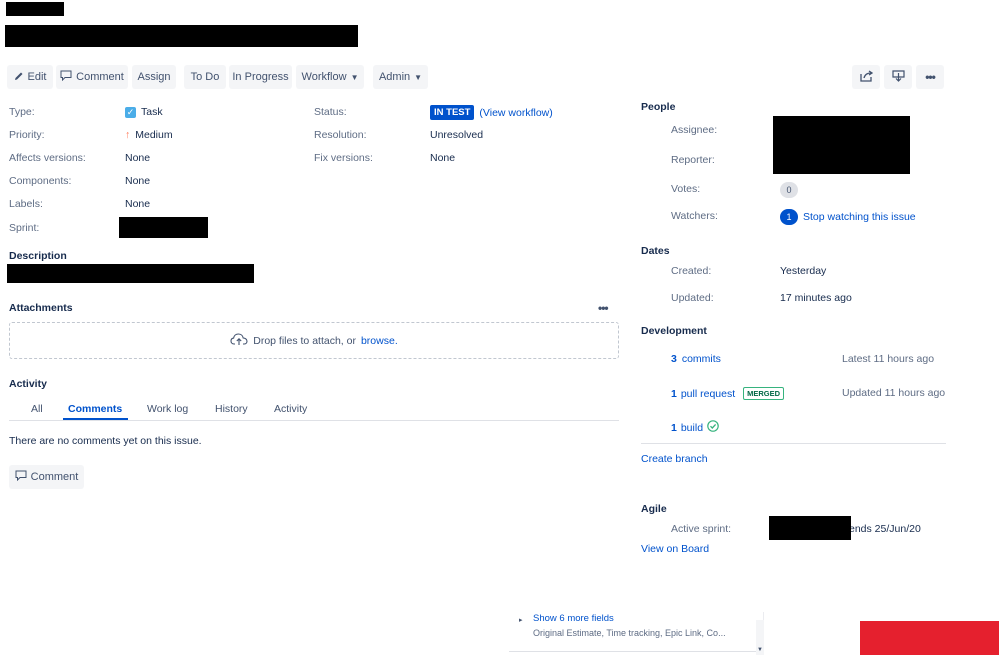 Image resolution: width=999 pixels, height=655 pixels. Describe the element at coordinates (803, 271) in the screenshot. I see `created-value: Yesterday` at that location.